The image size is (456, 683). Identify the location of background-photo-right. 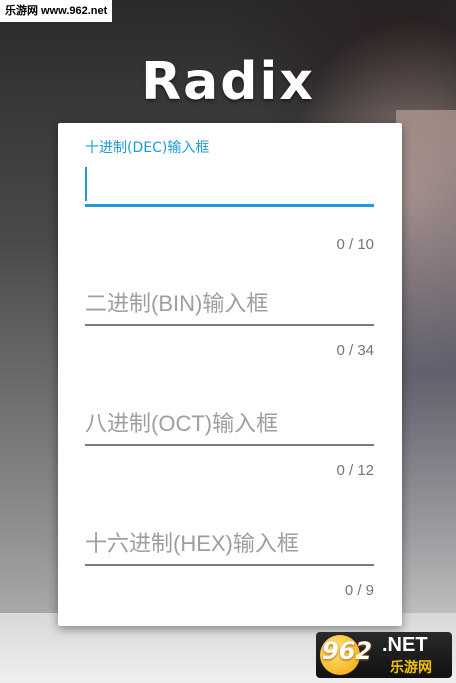
(426, 370).